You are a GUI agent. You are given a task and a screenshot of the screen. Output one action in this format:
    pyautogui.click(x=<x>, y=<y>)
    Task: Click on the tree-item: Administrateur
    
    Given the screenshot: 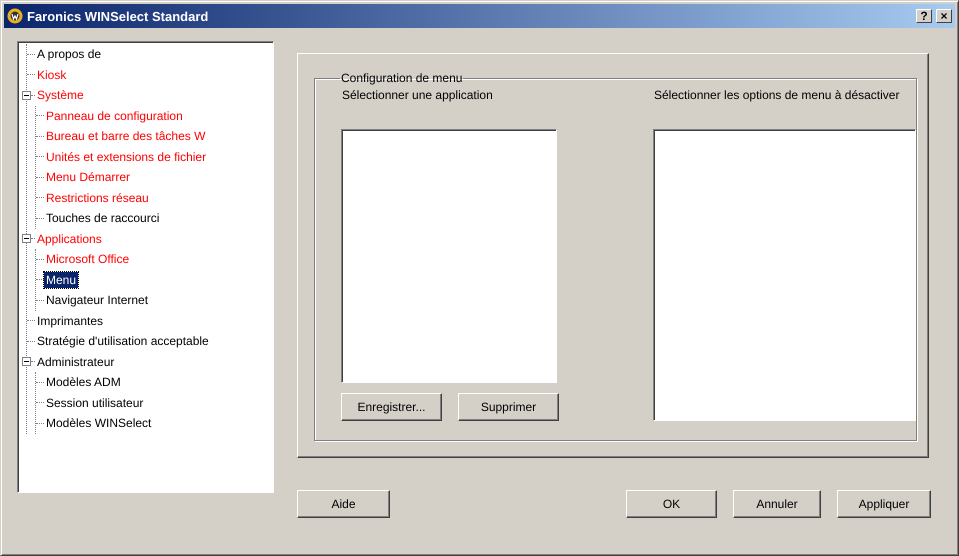 What is the action you would take?
    pyautogui.click(x=75, y=362)
    